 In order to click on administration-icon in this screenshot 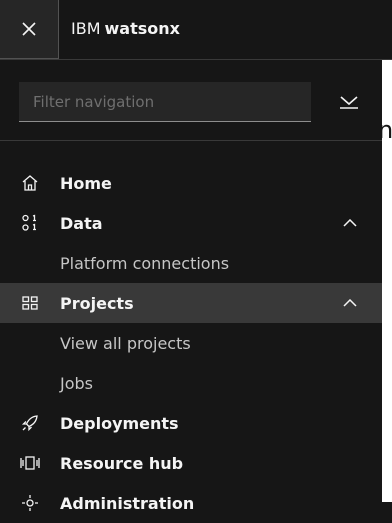, I will do `click(30, 503)`.